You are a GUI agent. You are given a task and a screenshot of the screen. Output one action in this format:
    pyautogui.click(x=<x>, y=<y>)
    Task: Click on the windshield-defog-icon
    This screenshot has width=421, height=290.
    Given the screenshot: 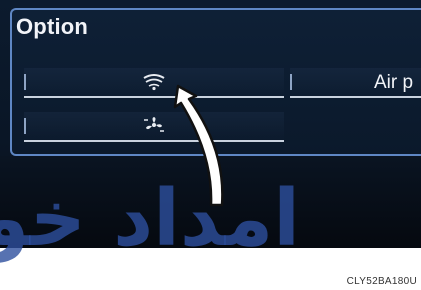 What is the action you would take?
    pyautogui.click(x=154, y=81)
    